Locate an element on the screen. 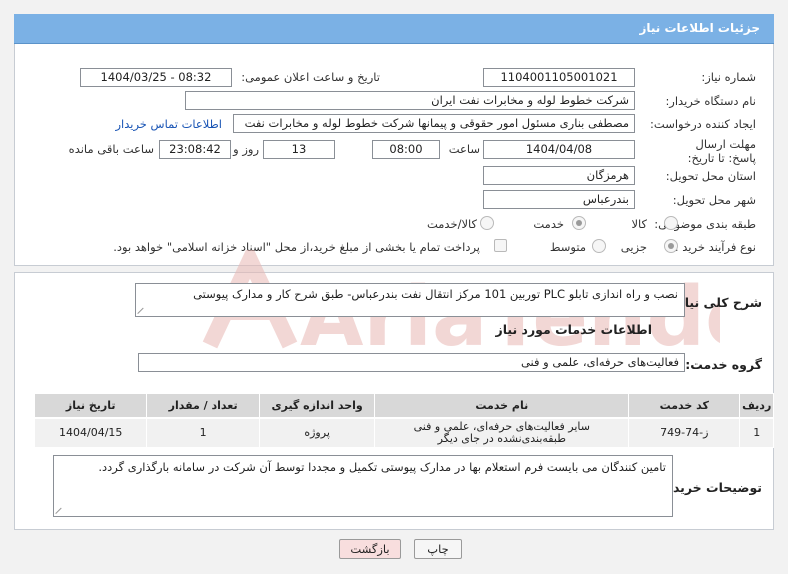 The image size is (788, 574). col-quantity: تعداد / مقدار is located at coordinates (203, 406).